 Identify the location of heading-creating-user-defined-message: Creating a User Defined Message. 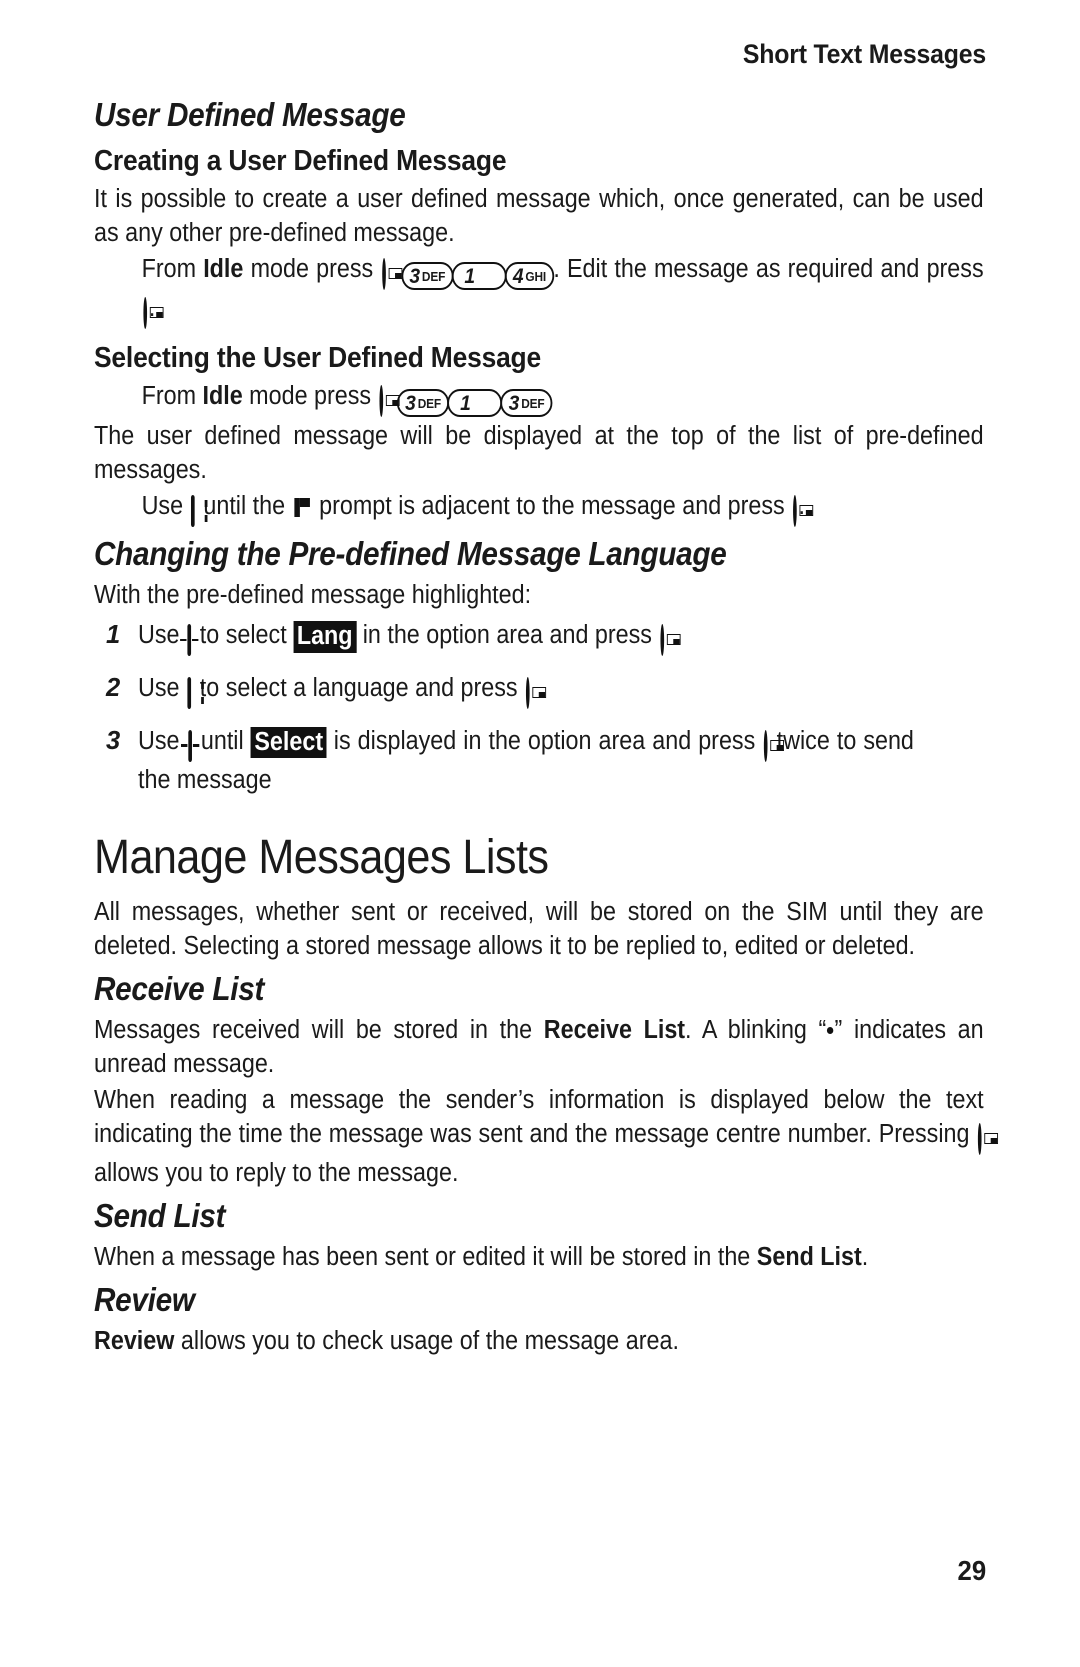
(300, 161).